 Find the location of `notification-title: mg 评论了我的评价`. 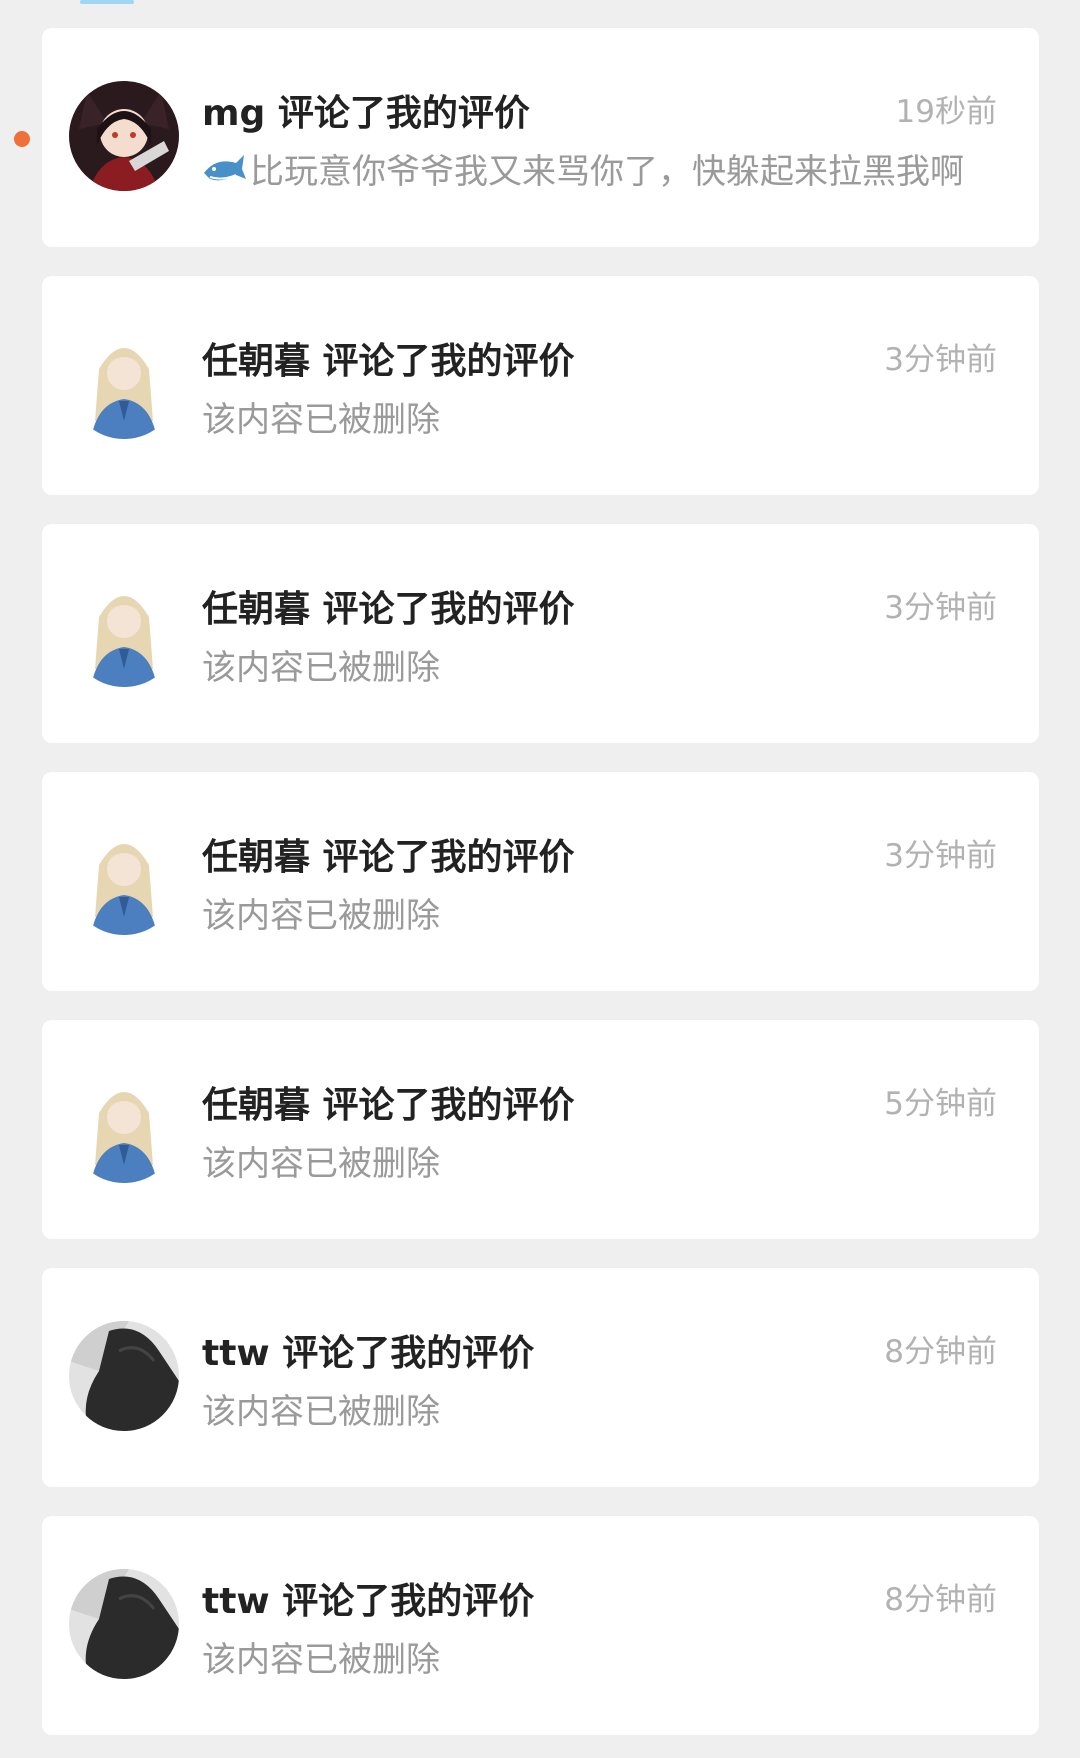

notification-title: mg 评论了我的评价 is located at coordinates (366, 113).